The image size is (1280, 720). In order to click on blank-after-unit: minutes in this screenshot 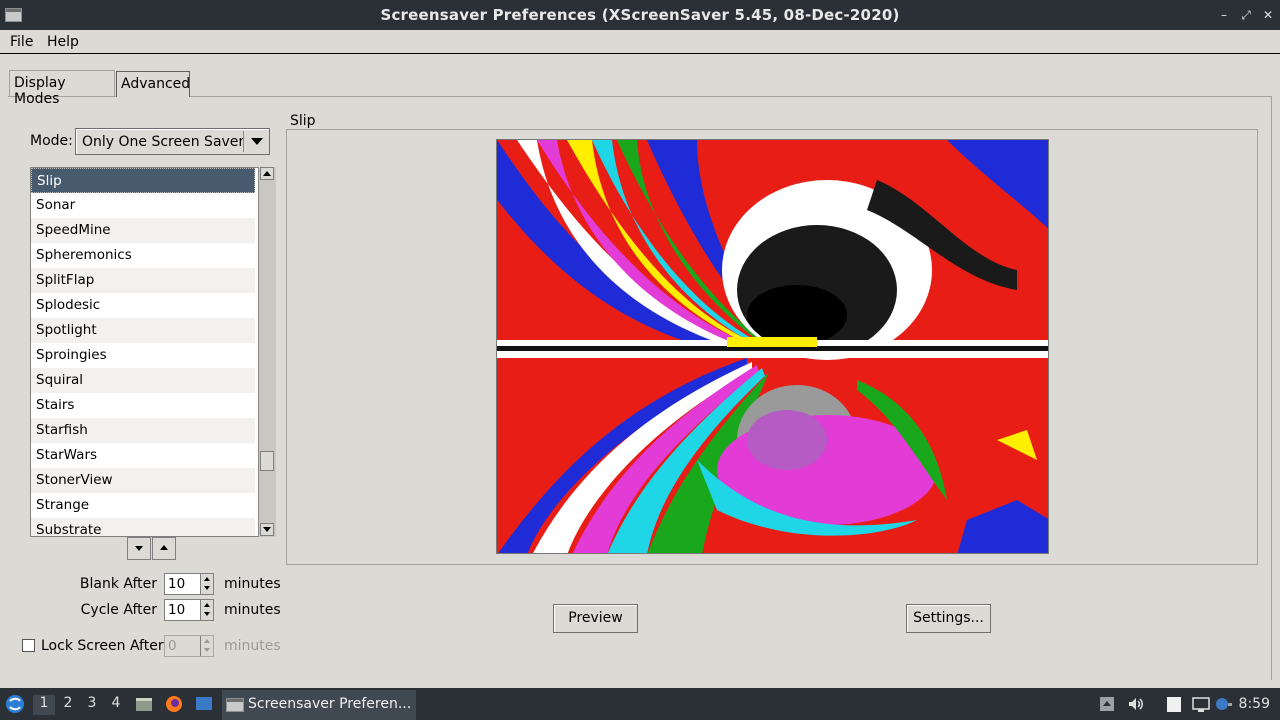, I will do `click(252, 584)`.